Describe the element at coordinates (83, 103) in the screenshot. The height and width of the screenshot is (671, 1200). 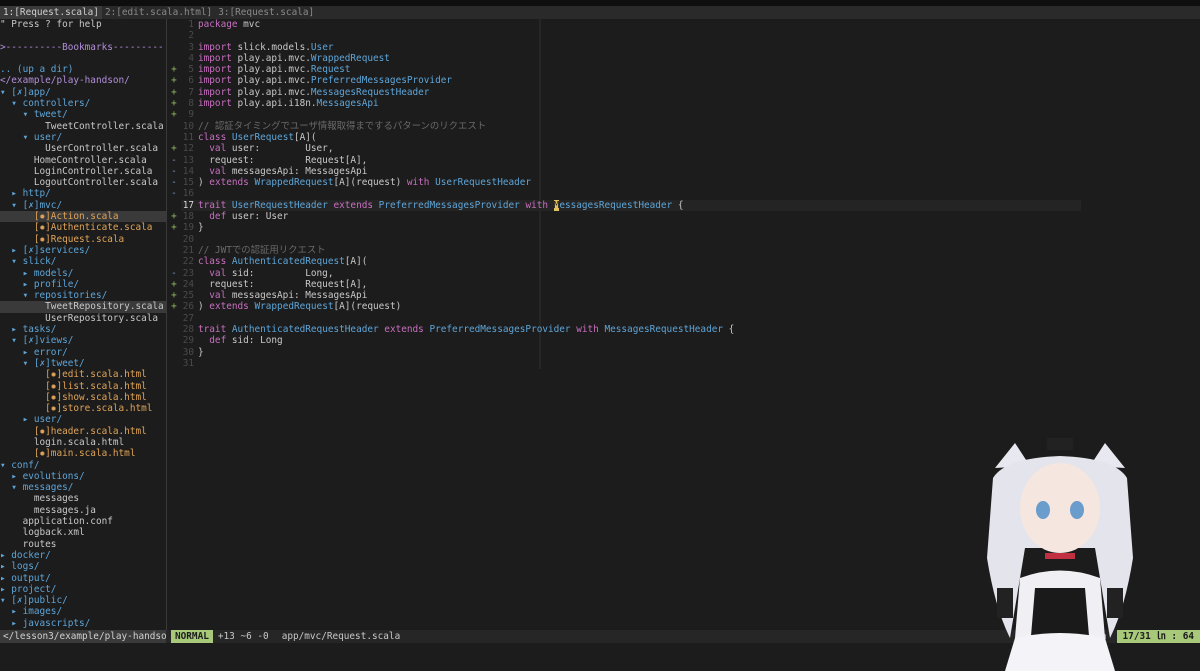
I see `tree-directory: ▾ controllers/` at that location.